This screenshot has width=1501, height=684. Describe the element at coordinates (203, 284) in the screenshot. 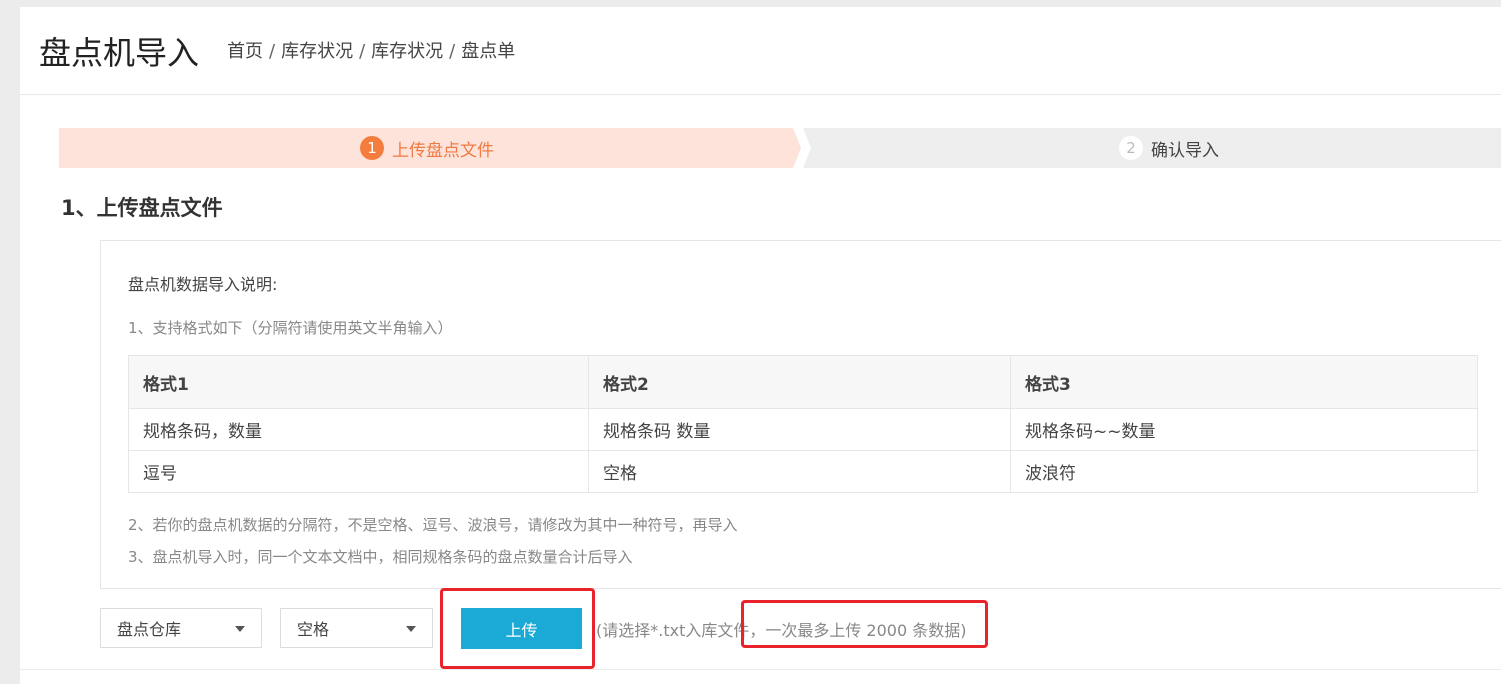

I see `instructions-heading: 盘点机数据导入说明:` at that location.